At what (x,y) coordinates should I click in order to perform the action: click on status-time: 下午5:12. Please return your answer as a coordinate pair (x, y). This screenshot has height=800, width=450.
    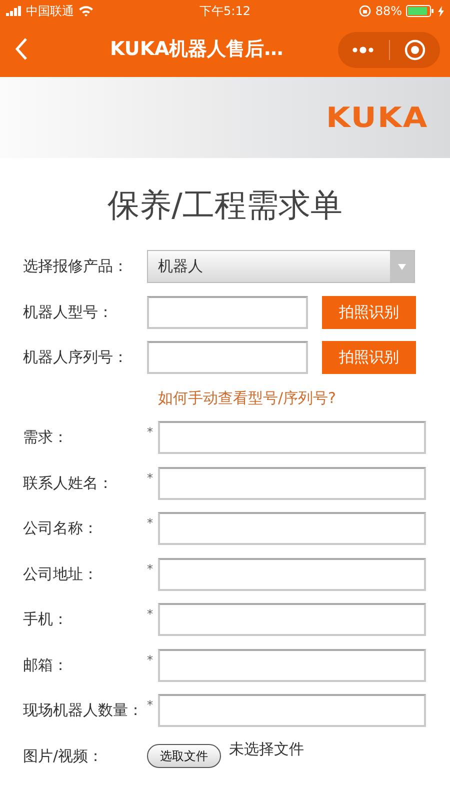
    Looking at the image, I should click on (225, 11).